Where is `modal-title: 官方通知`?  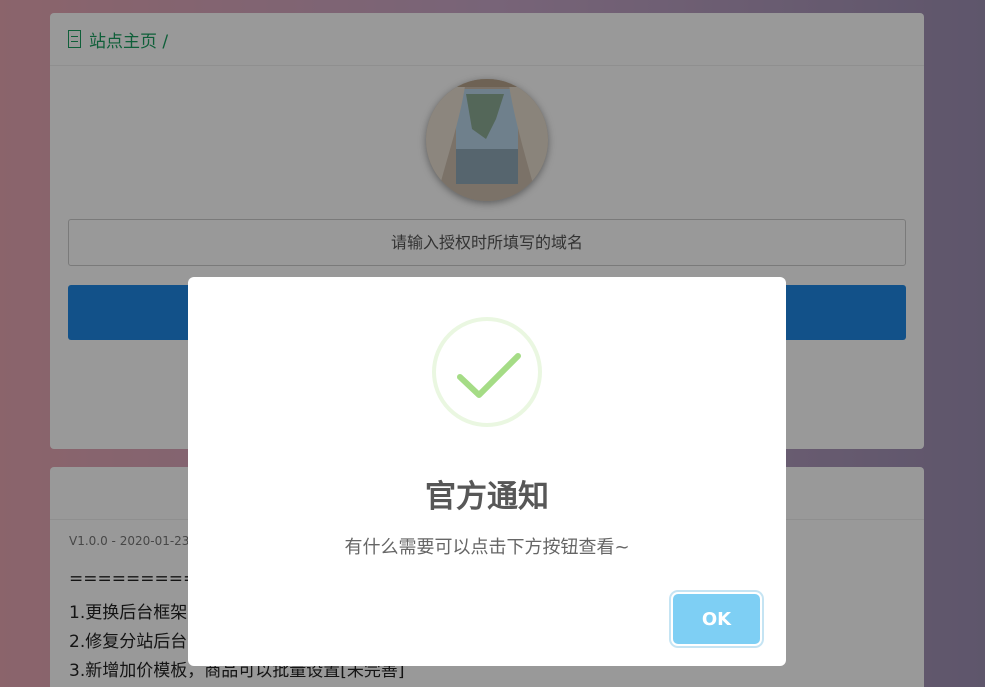 modal-title: 官方通知 is located at coordinates (487, 497).